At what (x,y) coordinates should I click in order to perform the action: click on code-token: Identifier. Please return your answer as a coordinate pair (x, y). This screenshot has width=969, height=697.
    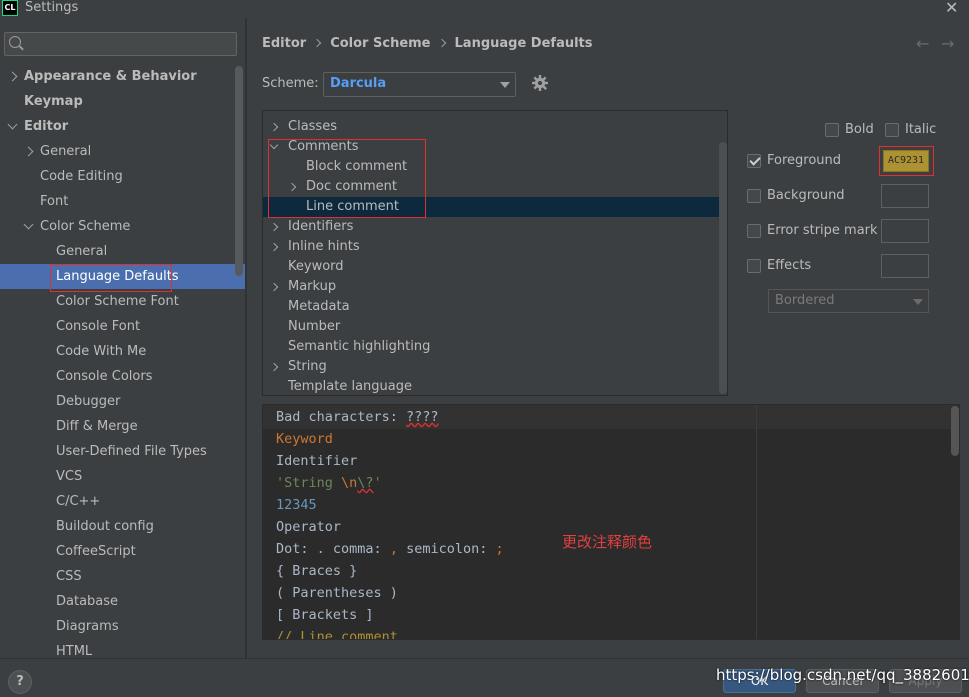
    Looking at the image, I should click on (317, 461).